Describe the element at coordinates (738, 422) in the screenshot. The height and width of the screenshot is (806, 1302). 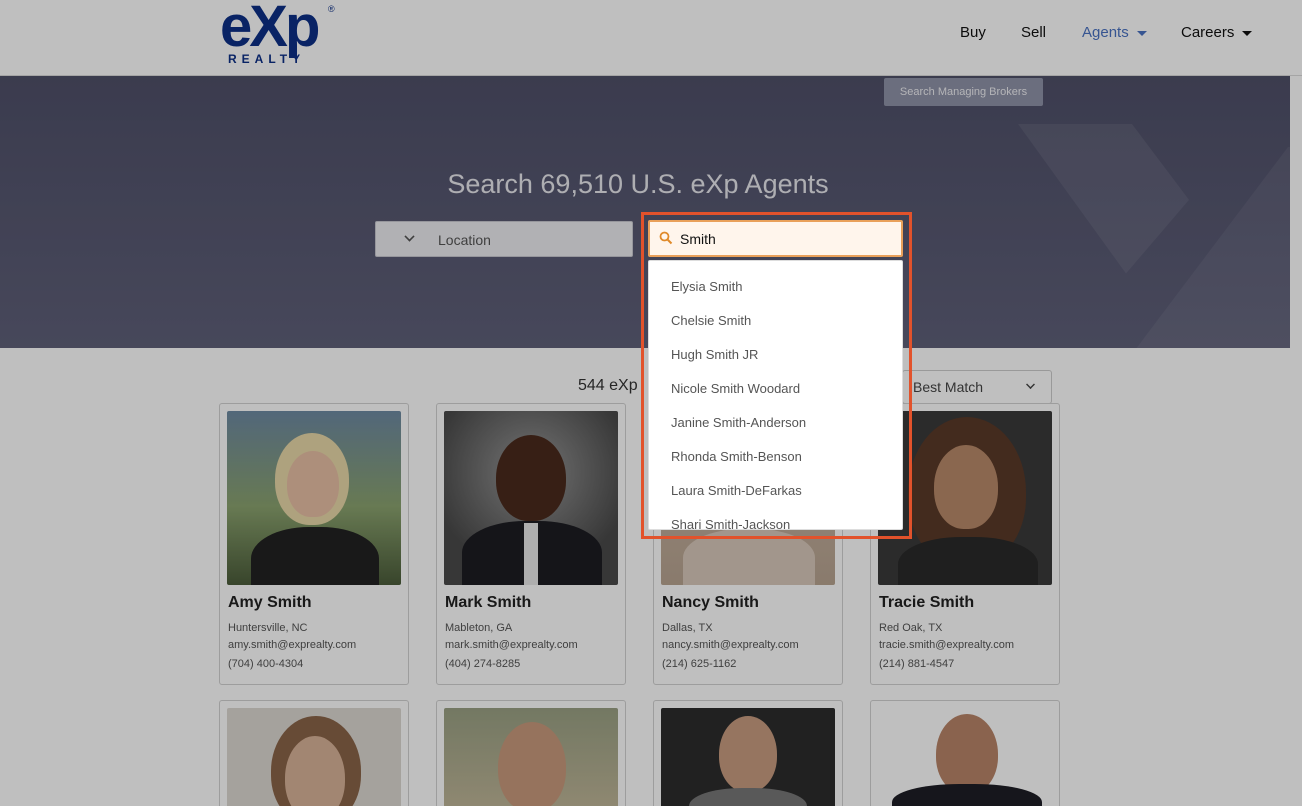
I see `suggestion-item: Janine Smith-Anderson` at that location.